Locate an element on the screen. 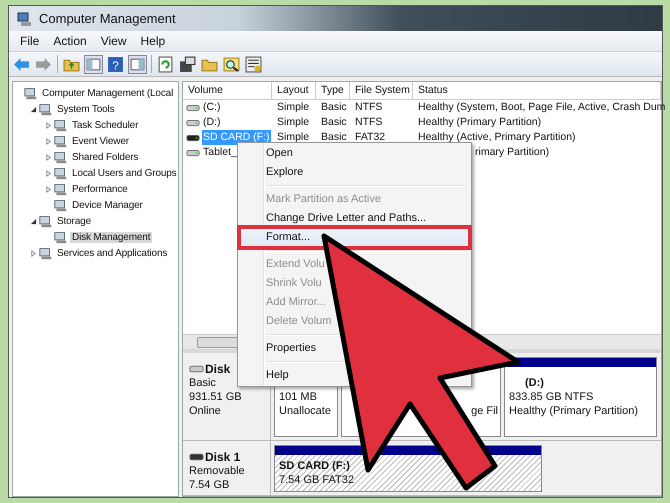 The height and width of the screenshot is (503, 670). disk-detail: 931.51 GB is located at coordinates (216, 397).